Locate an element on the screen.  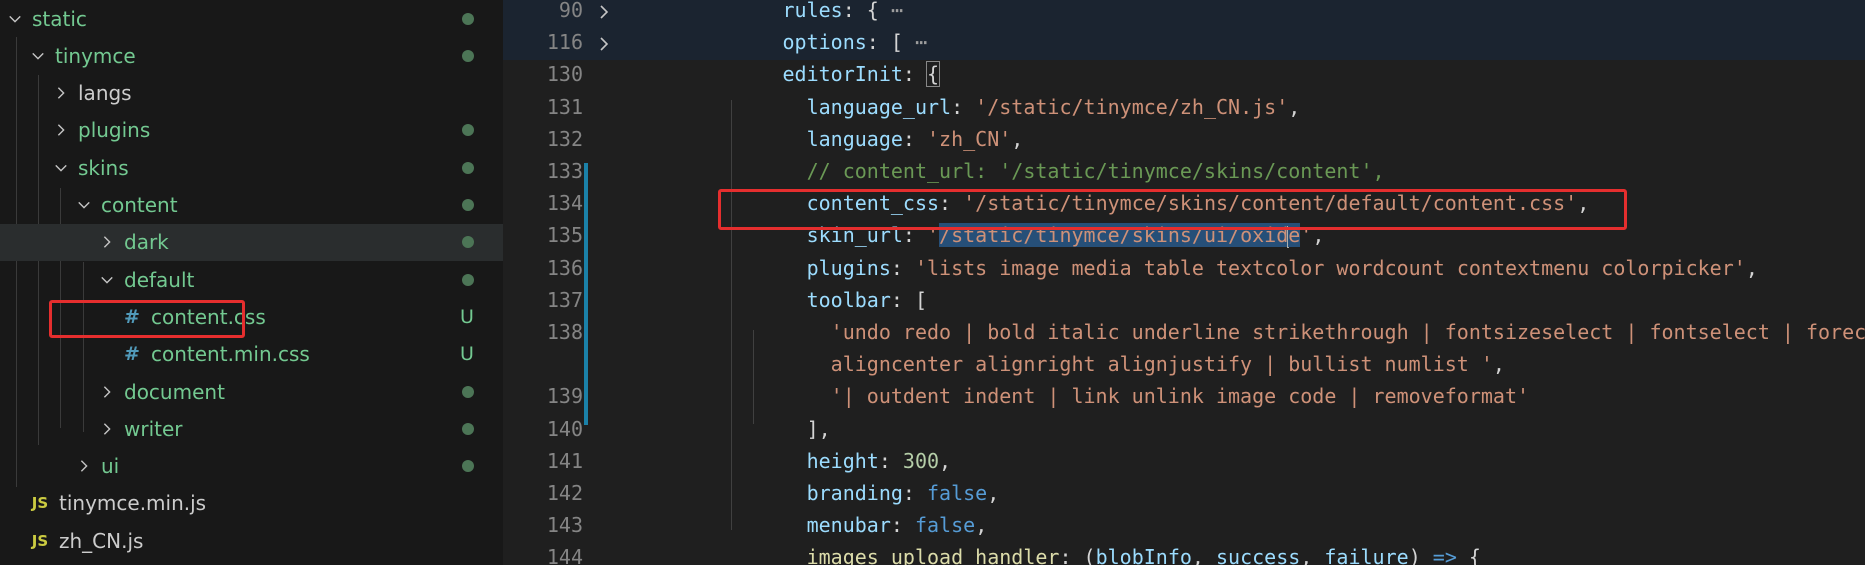
folder-item: plugins is located at coordinates (251, 130).